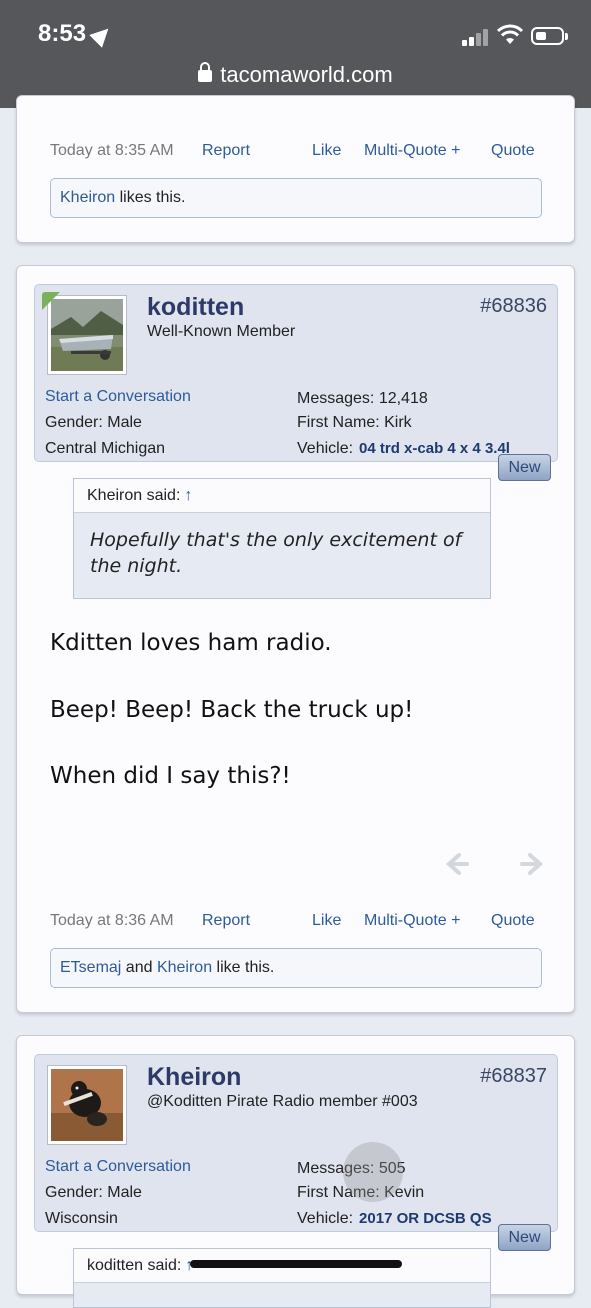 The image size is (591, 1308). Describe the element at coordinates (295, 54) in the screenshot. I see `status-bar: 8:53 tacomaworld.com` at that location.